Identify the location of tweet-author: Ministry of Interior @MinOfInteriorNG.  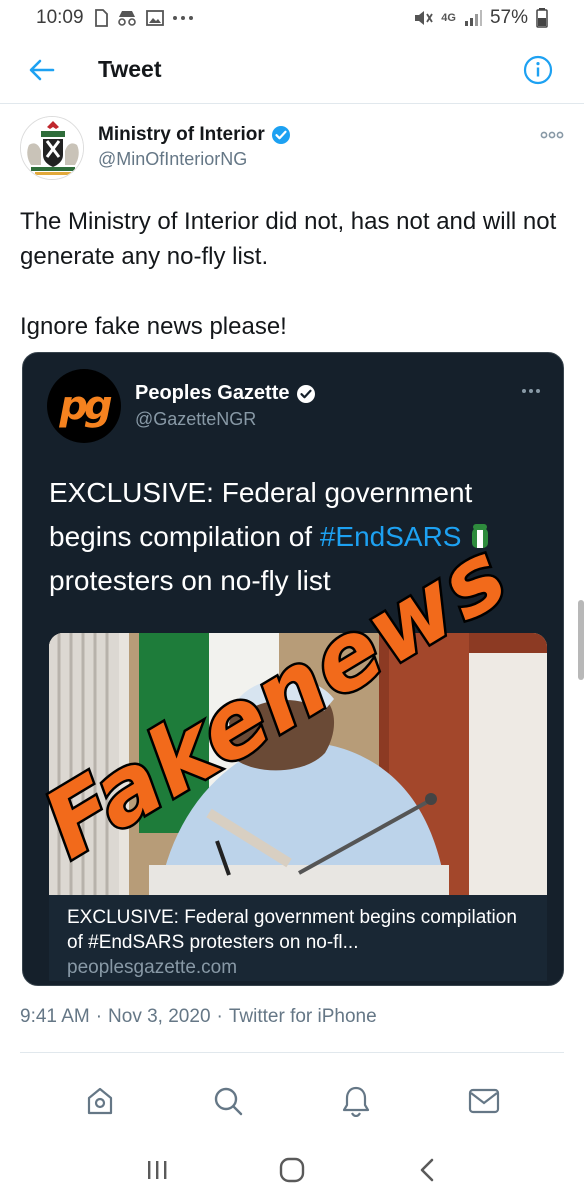
(292, 151).